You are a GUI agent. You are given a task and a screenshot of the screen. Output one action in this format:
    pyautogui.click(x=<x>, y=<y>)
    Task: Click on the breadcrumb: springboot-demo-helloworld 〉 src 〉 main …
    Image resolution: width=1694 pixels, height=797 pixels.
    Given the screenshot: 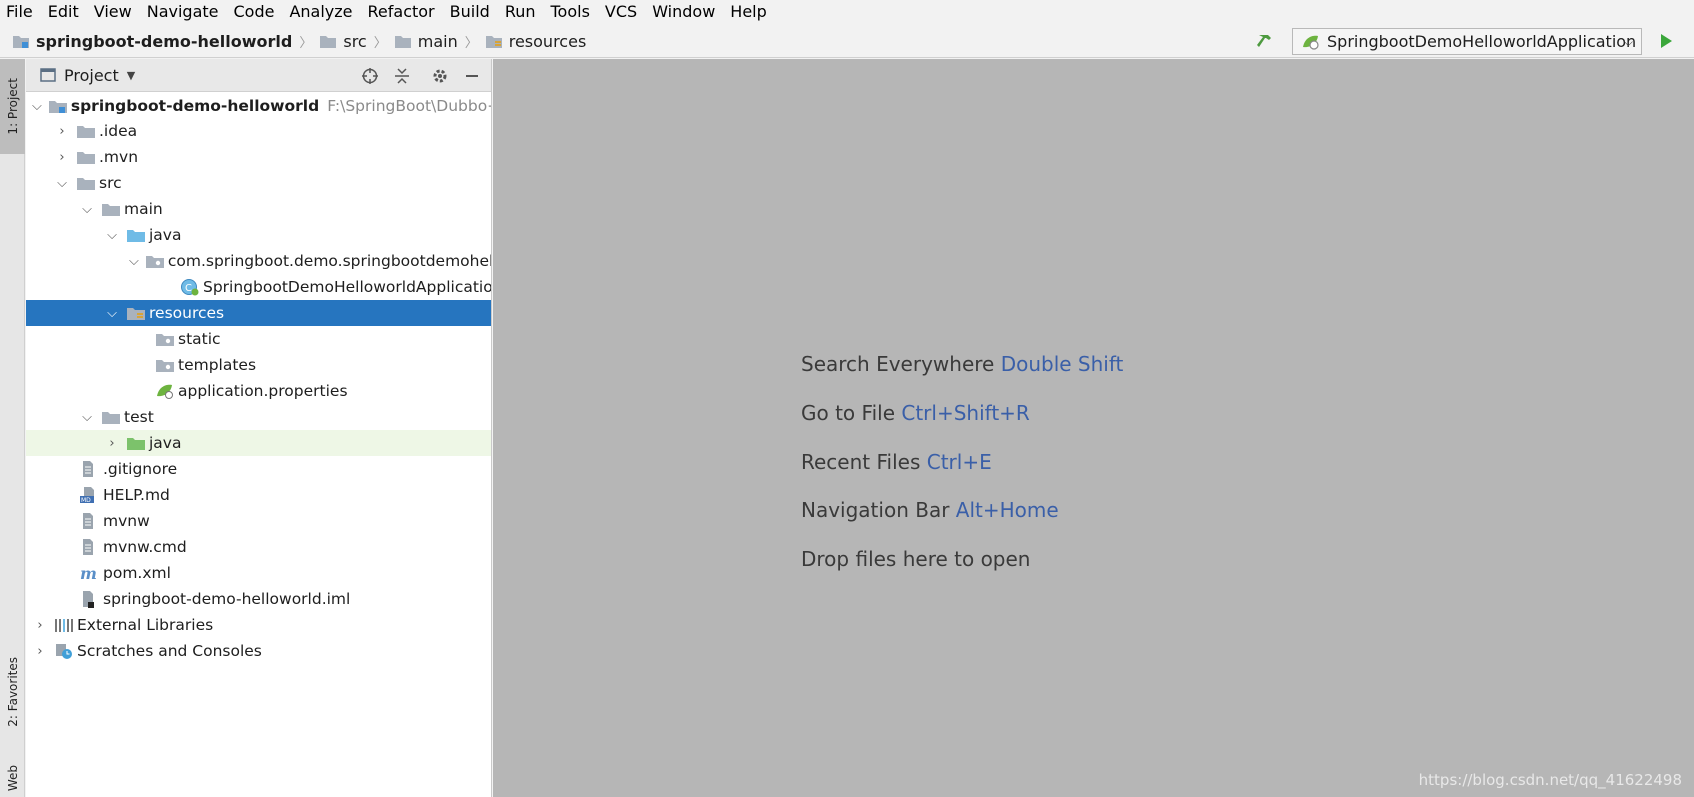 What is the action you would take?
    pyautogui.click(x=293, y=41)
    